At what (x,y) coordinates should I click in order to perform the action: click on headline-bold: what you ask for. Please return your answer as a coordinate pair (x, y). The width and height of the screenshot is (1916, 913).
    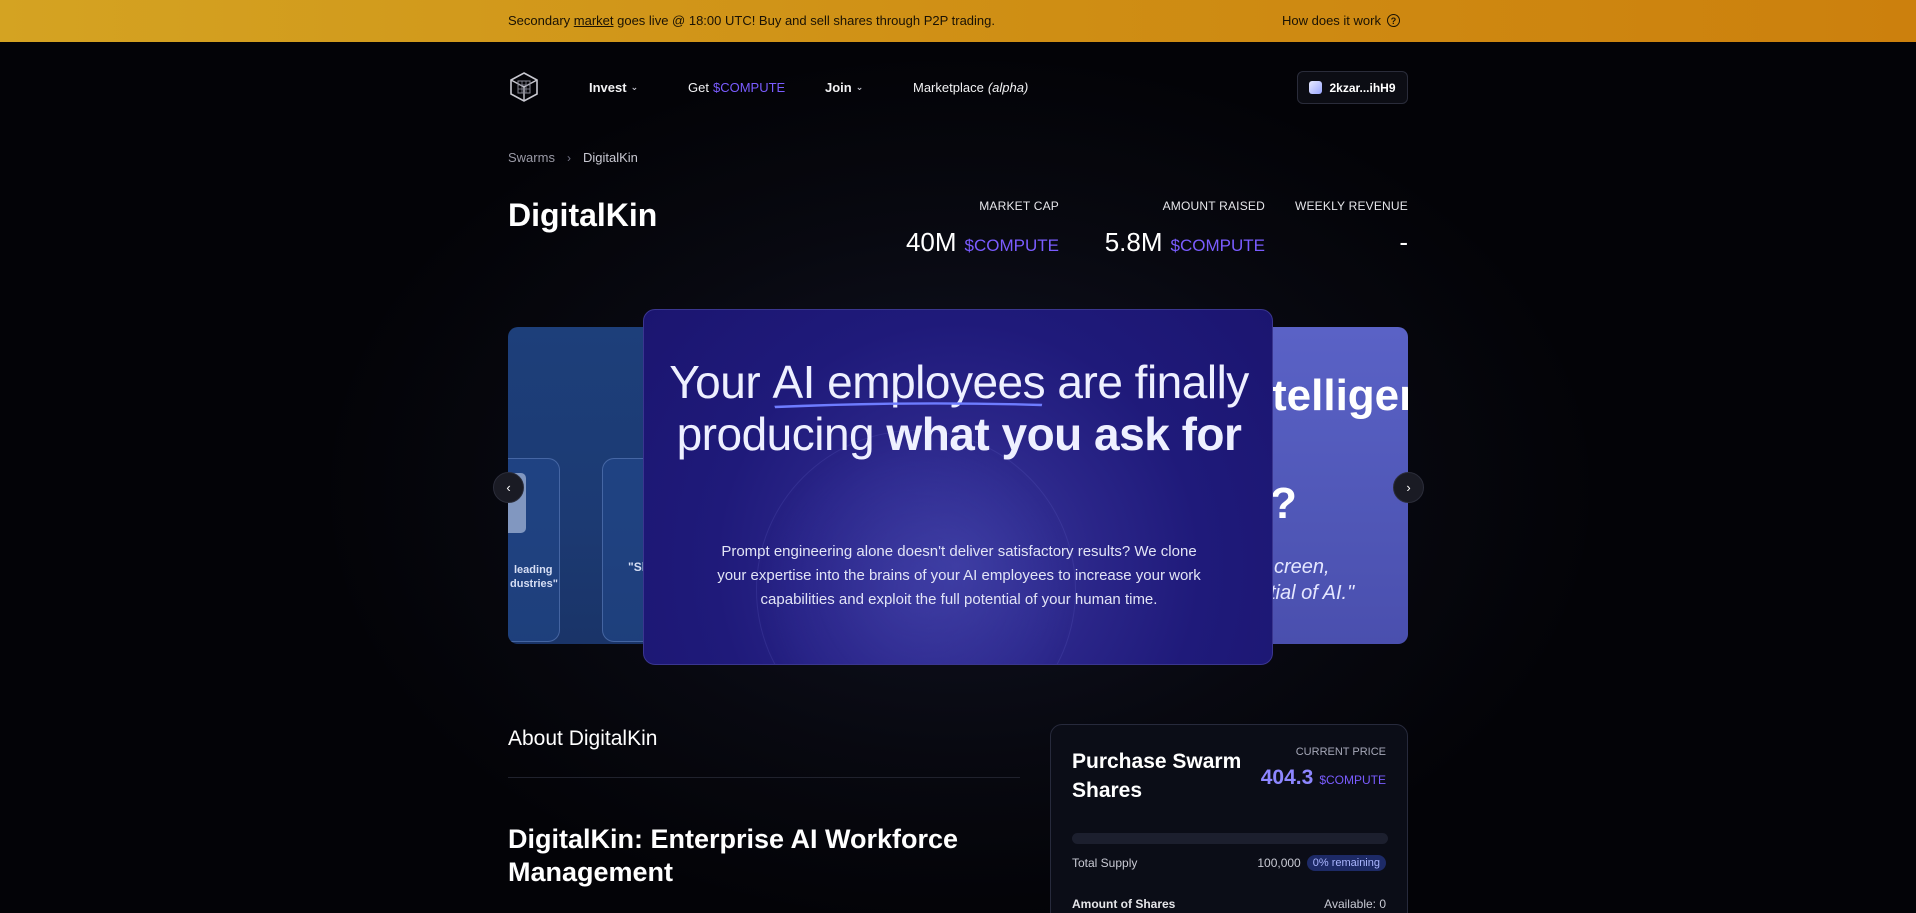
    Looking at the image, I should click on (1064, 434).